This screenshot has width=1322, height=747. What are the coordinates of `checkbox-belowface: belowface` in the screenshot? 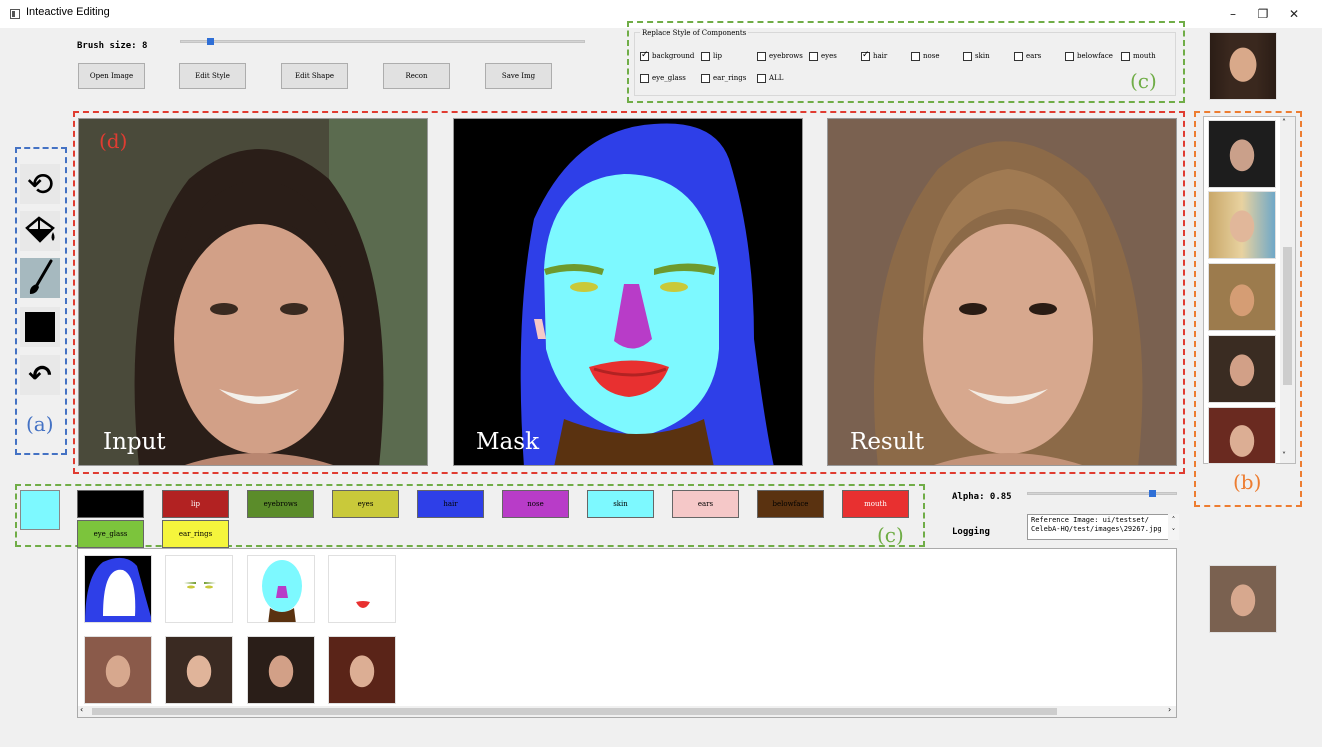 It's located at (1089, 56).